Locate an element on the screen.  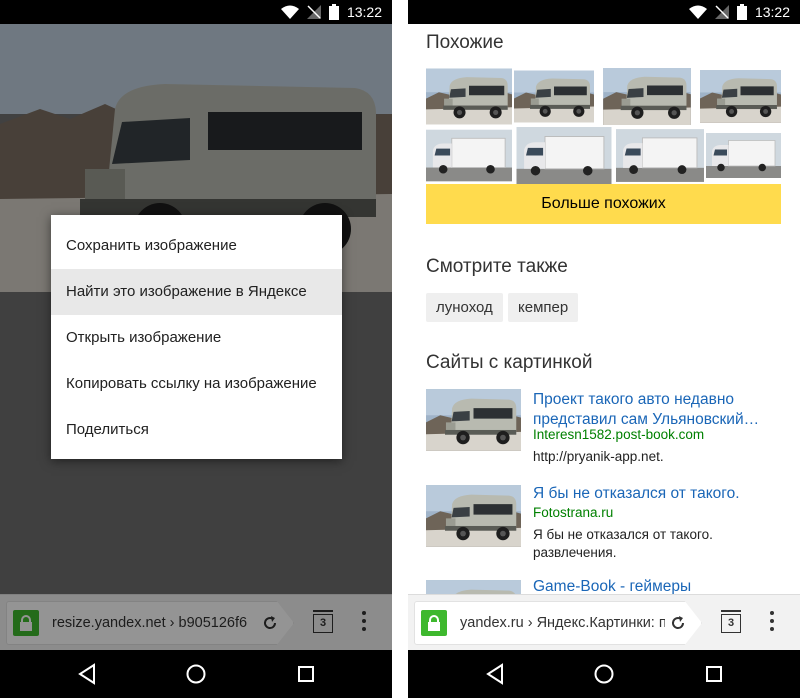
menu-item-save-image: Сохранить изображение is located at coordinates (196, 246).